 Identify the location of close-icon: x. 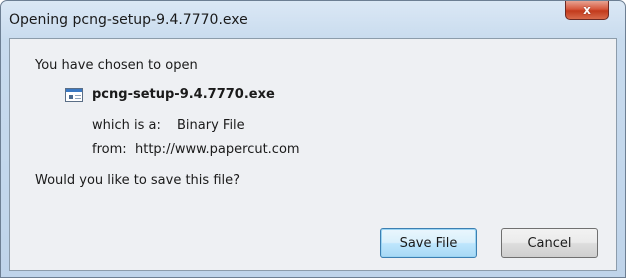
(587, 10).